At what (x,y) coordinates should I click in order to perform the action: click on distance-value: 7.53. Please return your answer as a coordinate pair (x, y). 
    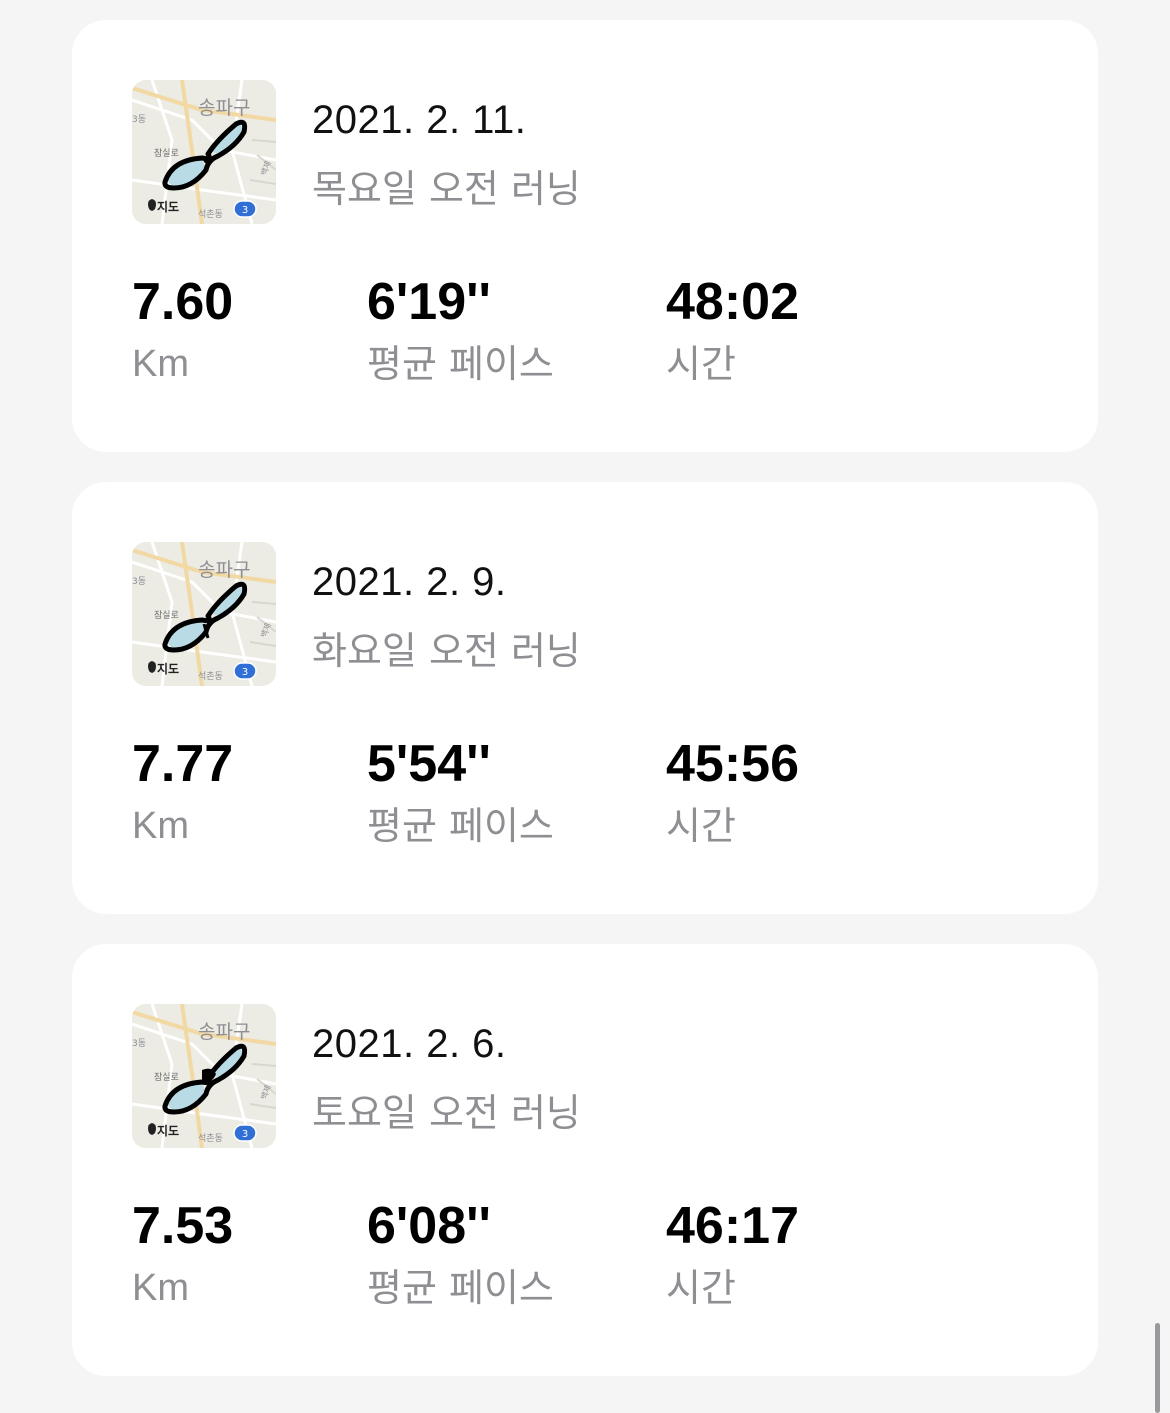
    Looking at the image, I should click on (183, 1226).